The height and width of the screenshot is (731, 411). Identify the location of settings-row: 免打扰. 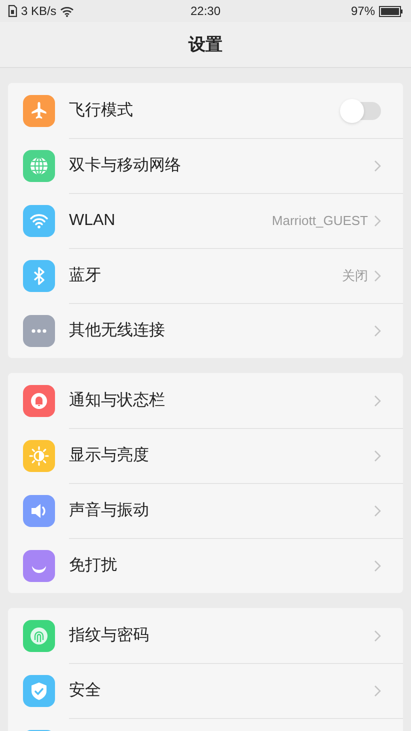
(205, 565).